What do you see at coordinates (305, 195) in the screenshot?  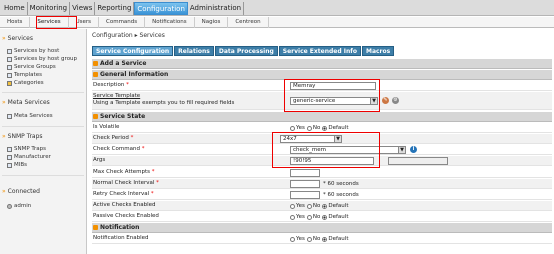 I see `retry-interval-input` at bounding box center [305, 195].